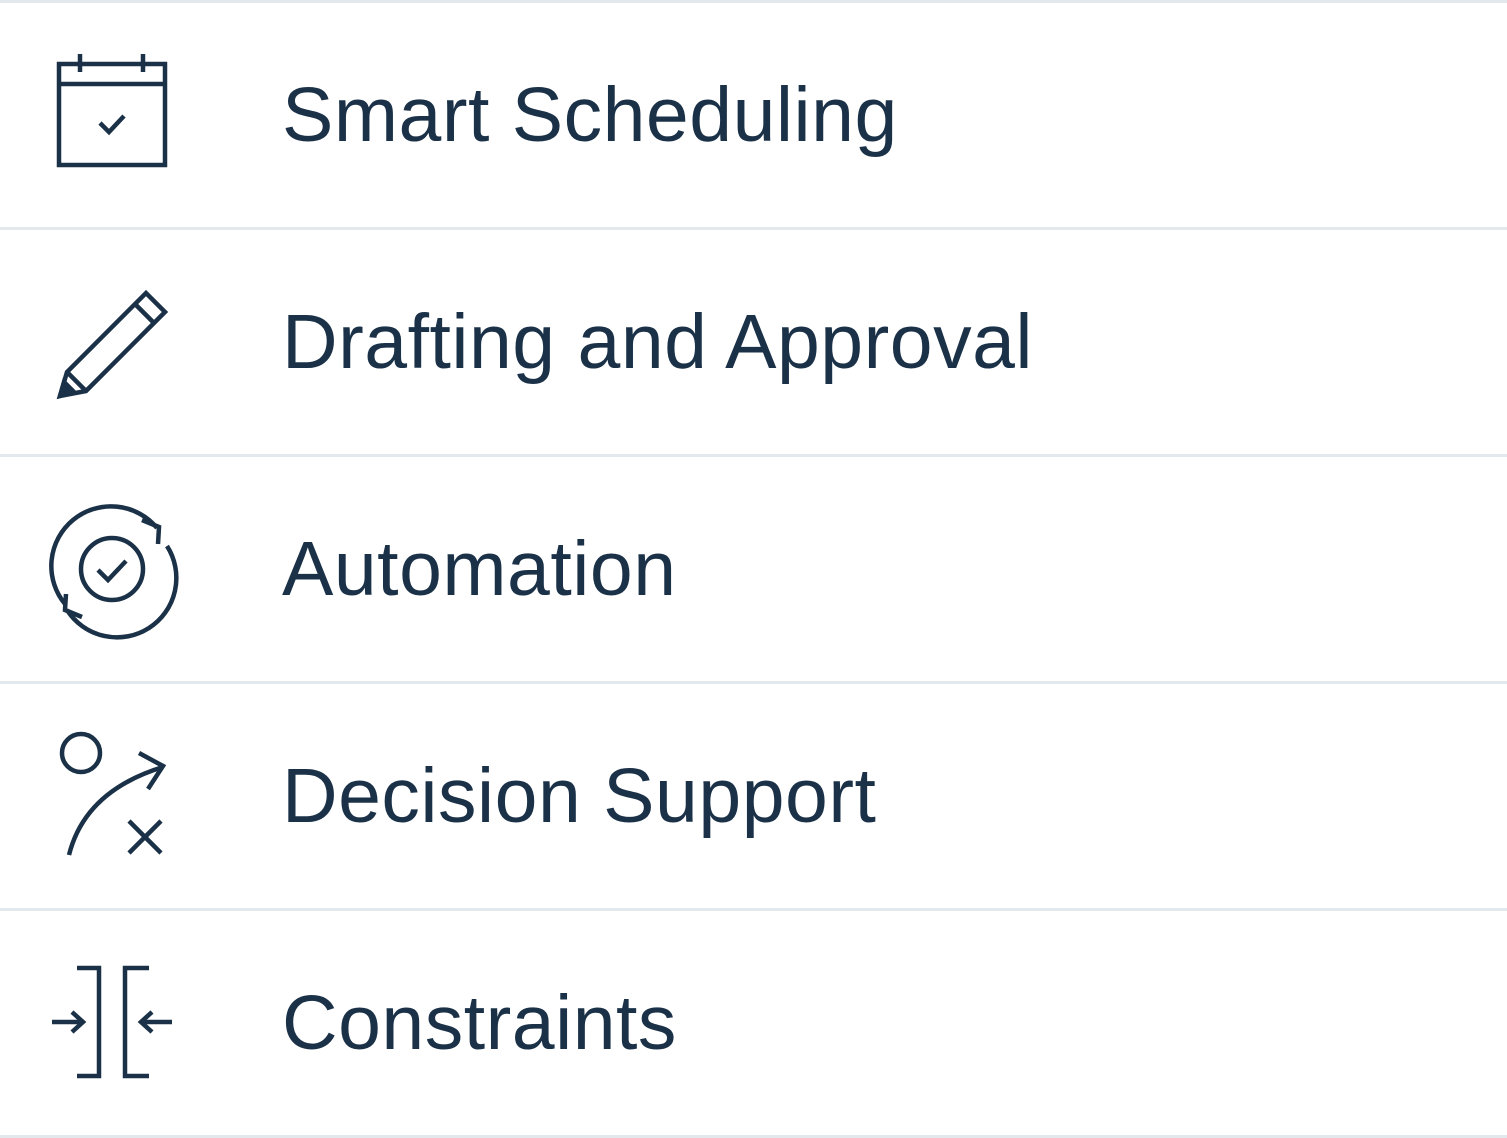  I want to click on arrows-to-bracket-icon, so click(112, 1023).